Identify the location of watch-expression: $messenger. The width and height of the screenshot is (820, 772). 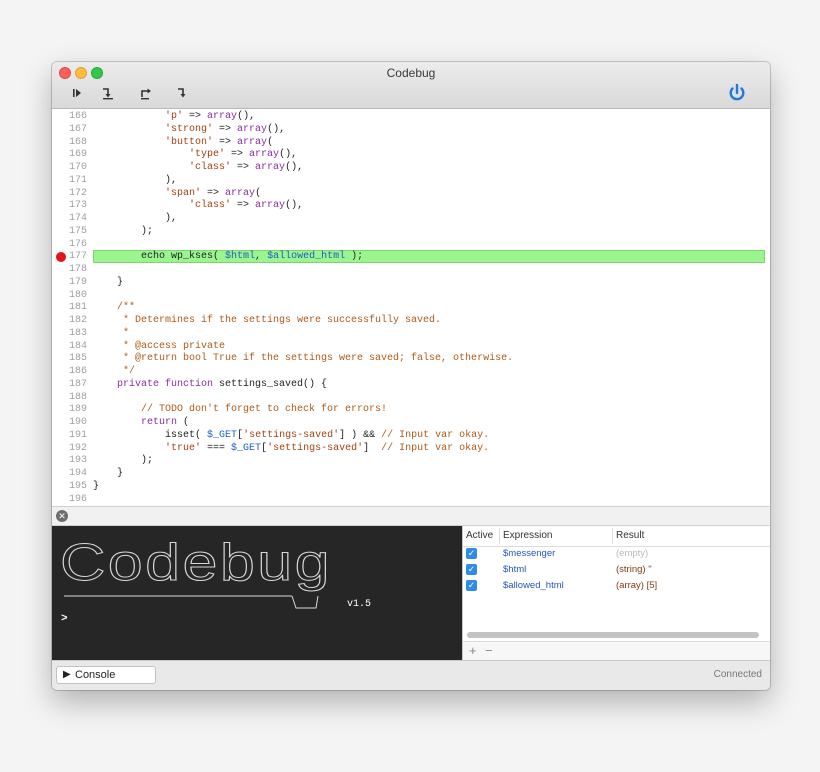
(529, 553).